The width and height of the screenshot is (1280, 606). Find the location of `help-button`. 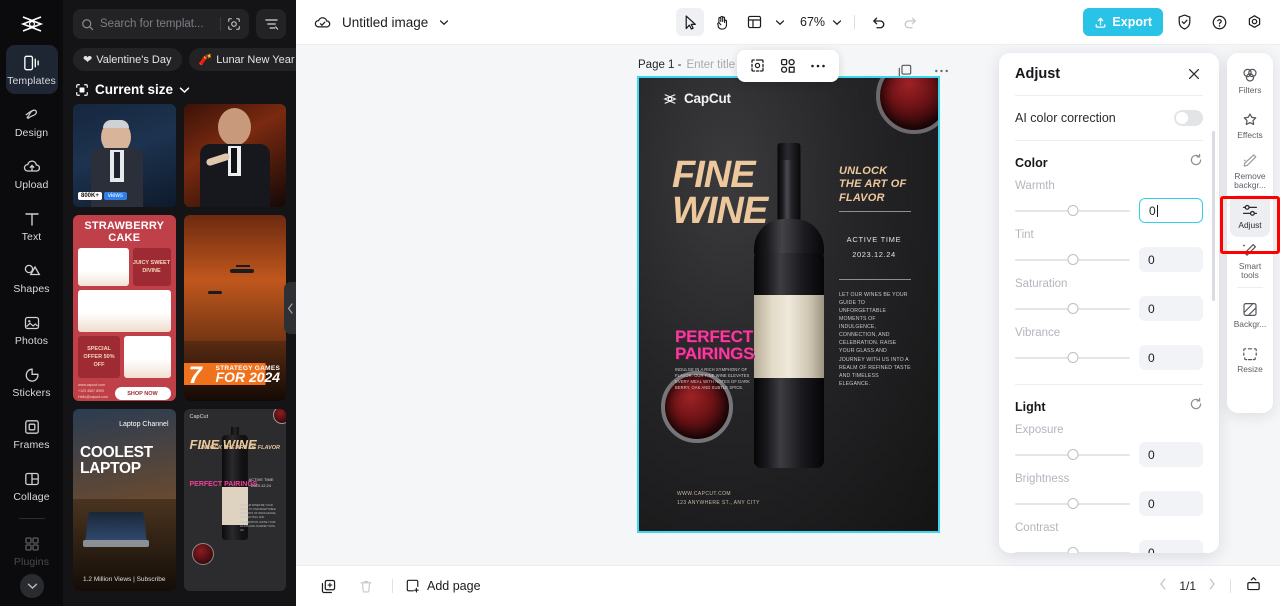

help-button is located at coordinates (1219, 22).